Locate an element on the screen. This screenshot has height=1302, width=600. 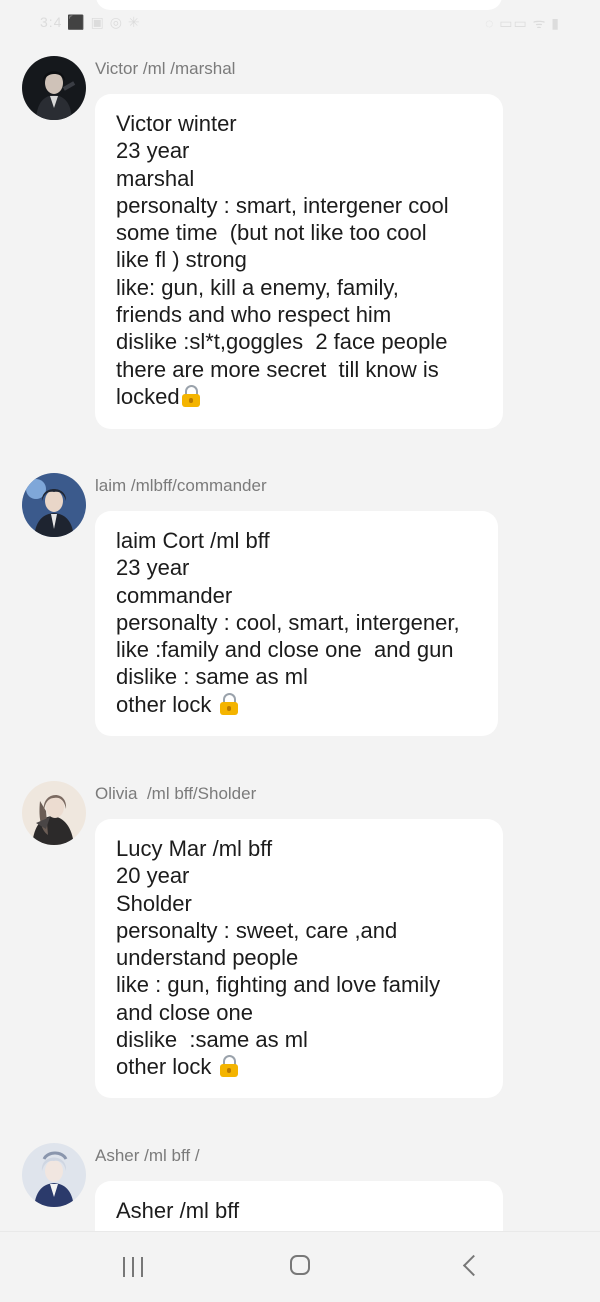
message-line: laim Cort /ml bff is located at coordinates (193, 540).